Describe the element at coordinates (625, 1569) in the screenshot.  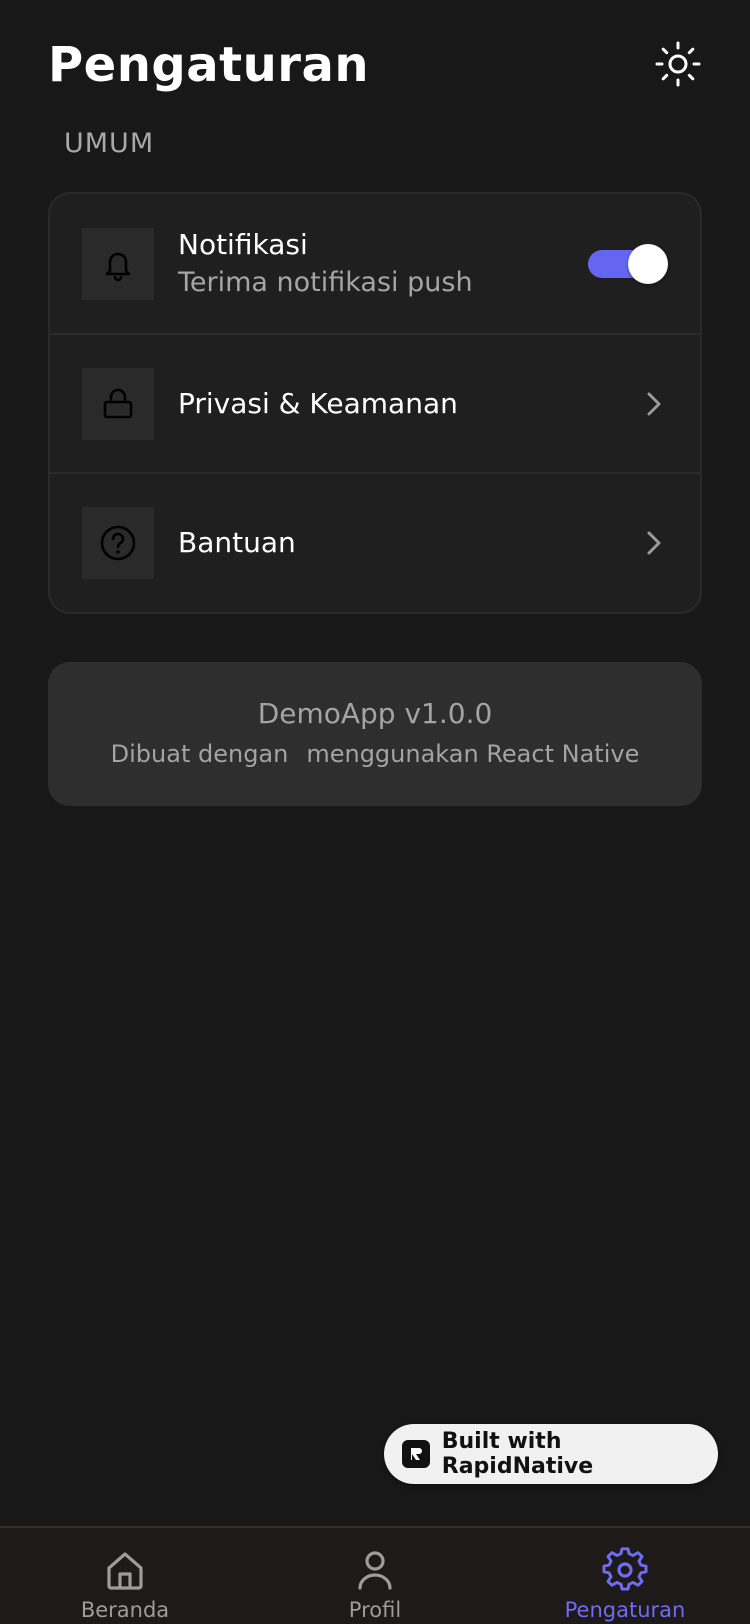
I see `gear-icon` at that location.